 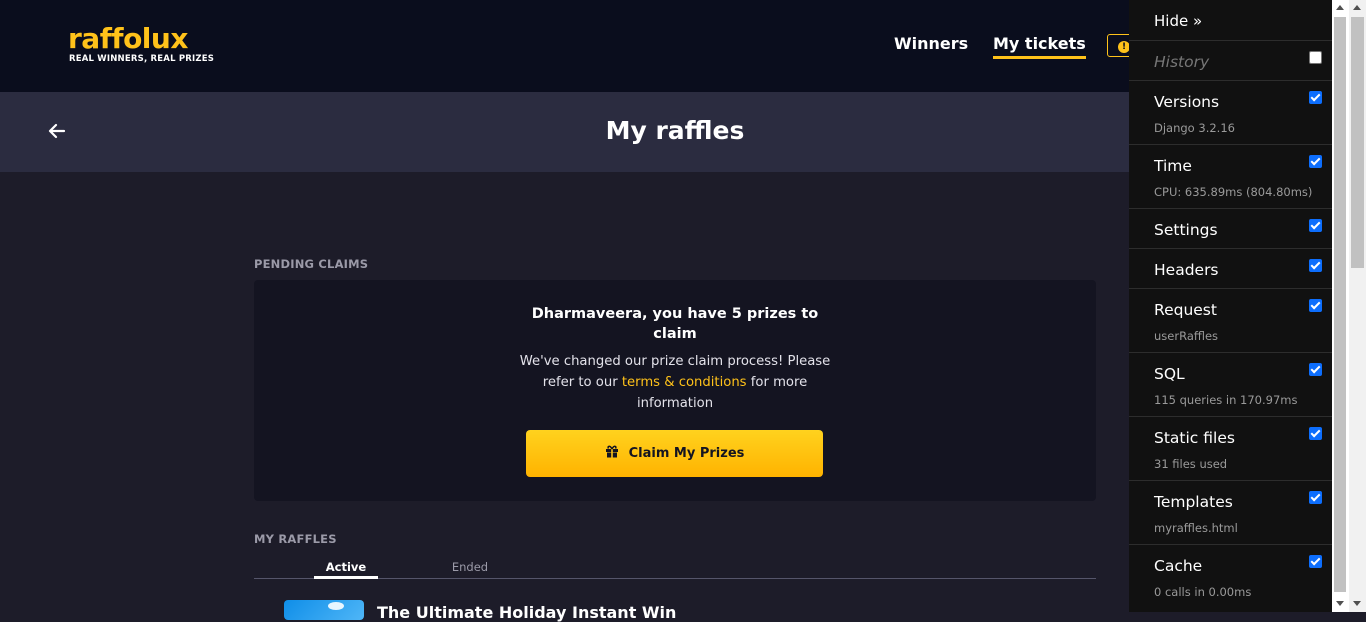 I want to click on panel-subtitle: 0 calls in 0.00ms, so click(x=1203, y=592).